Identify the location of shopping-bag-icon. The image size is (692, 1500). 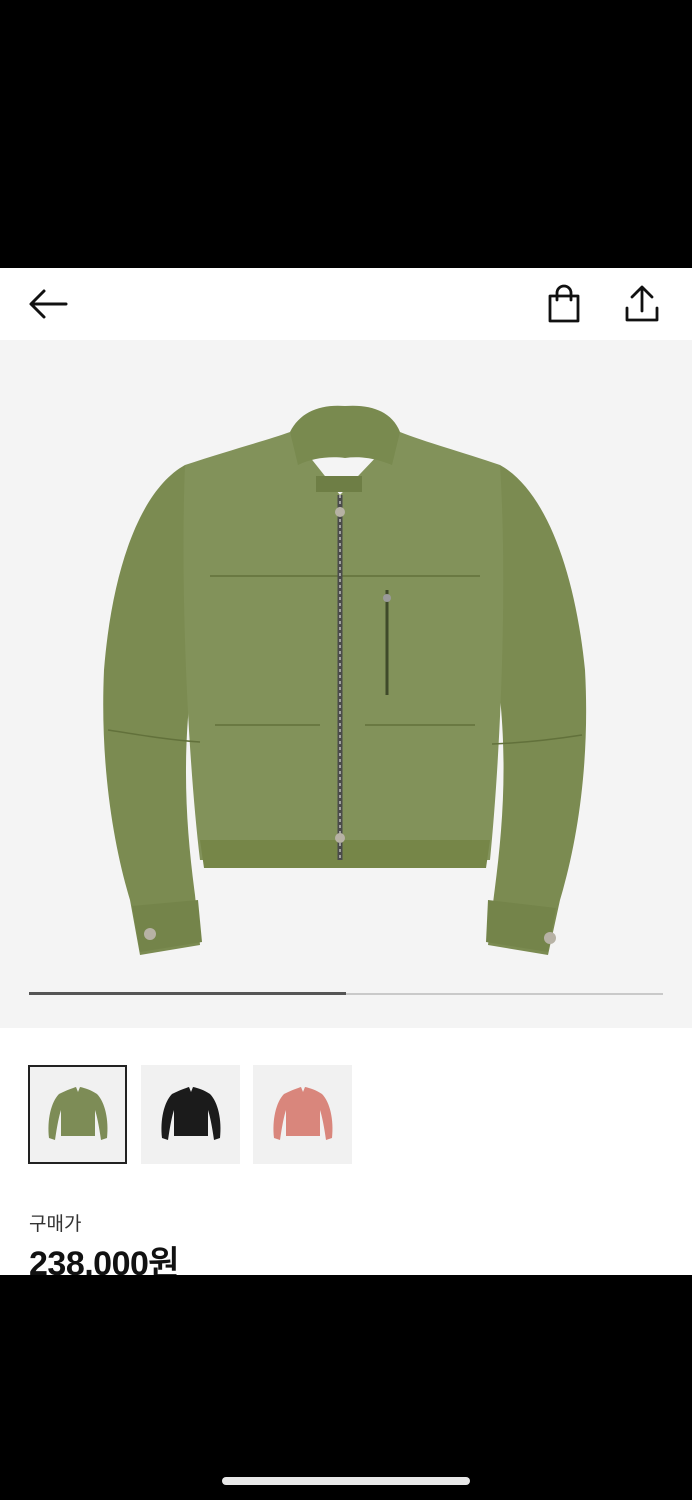
(564, 303).